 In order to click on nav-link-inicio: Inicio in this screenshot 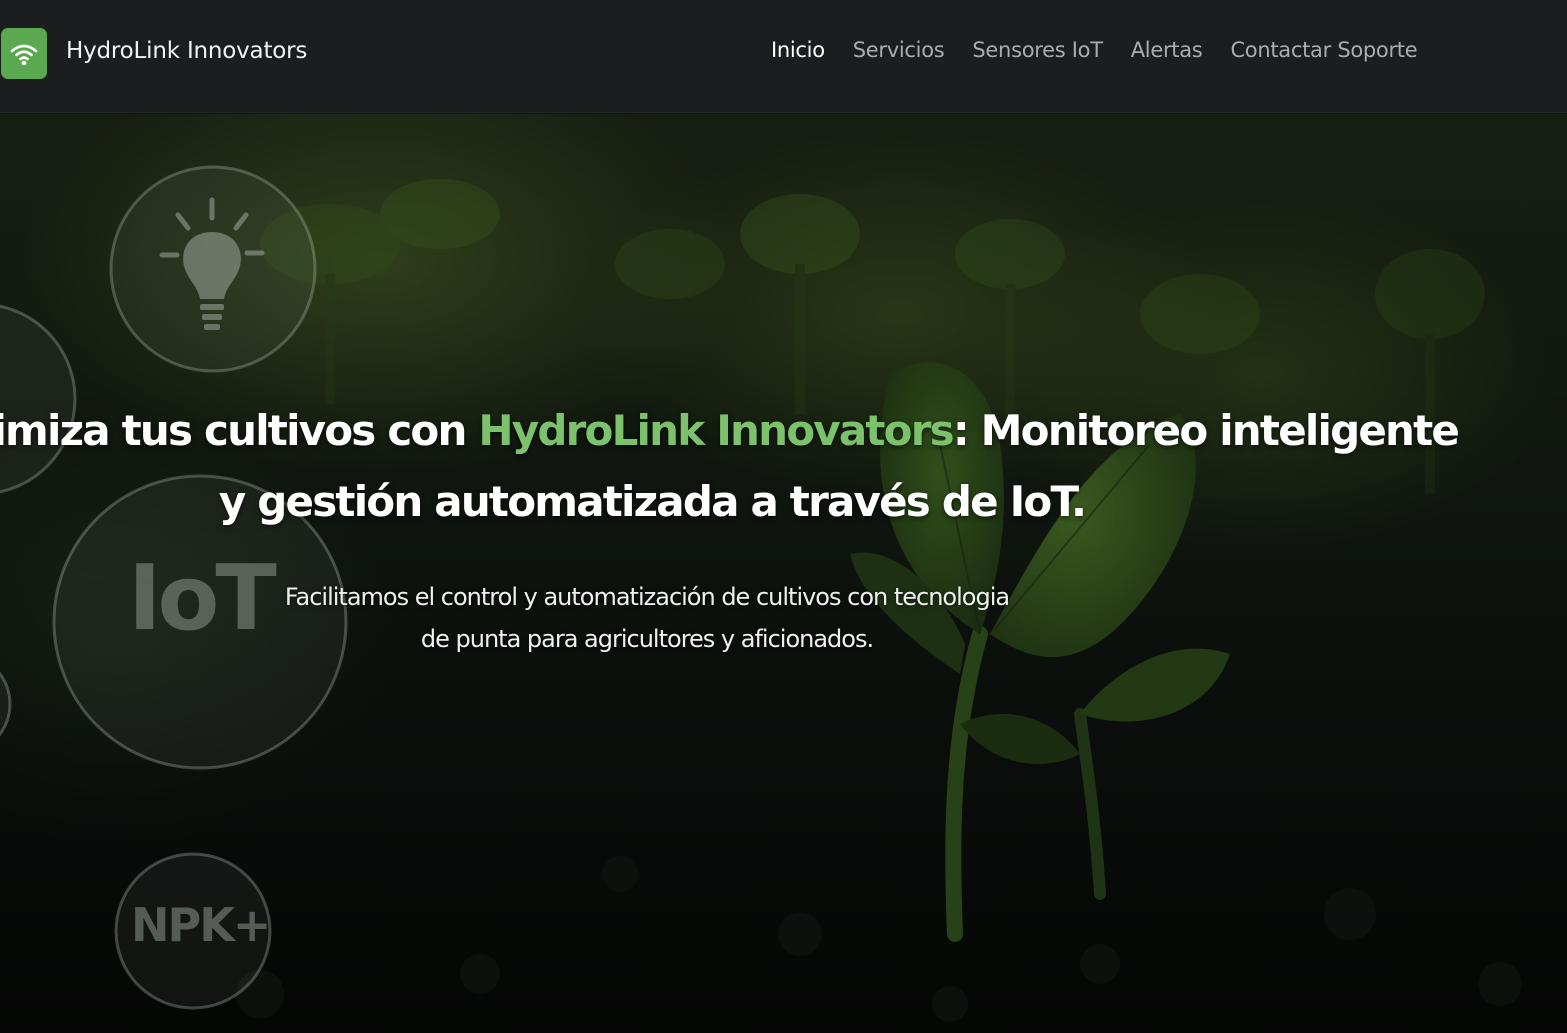, I will do `click(798, 50)`.